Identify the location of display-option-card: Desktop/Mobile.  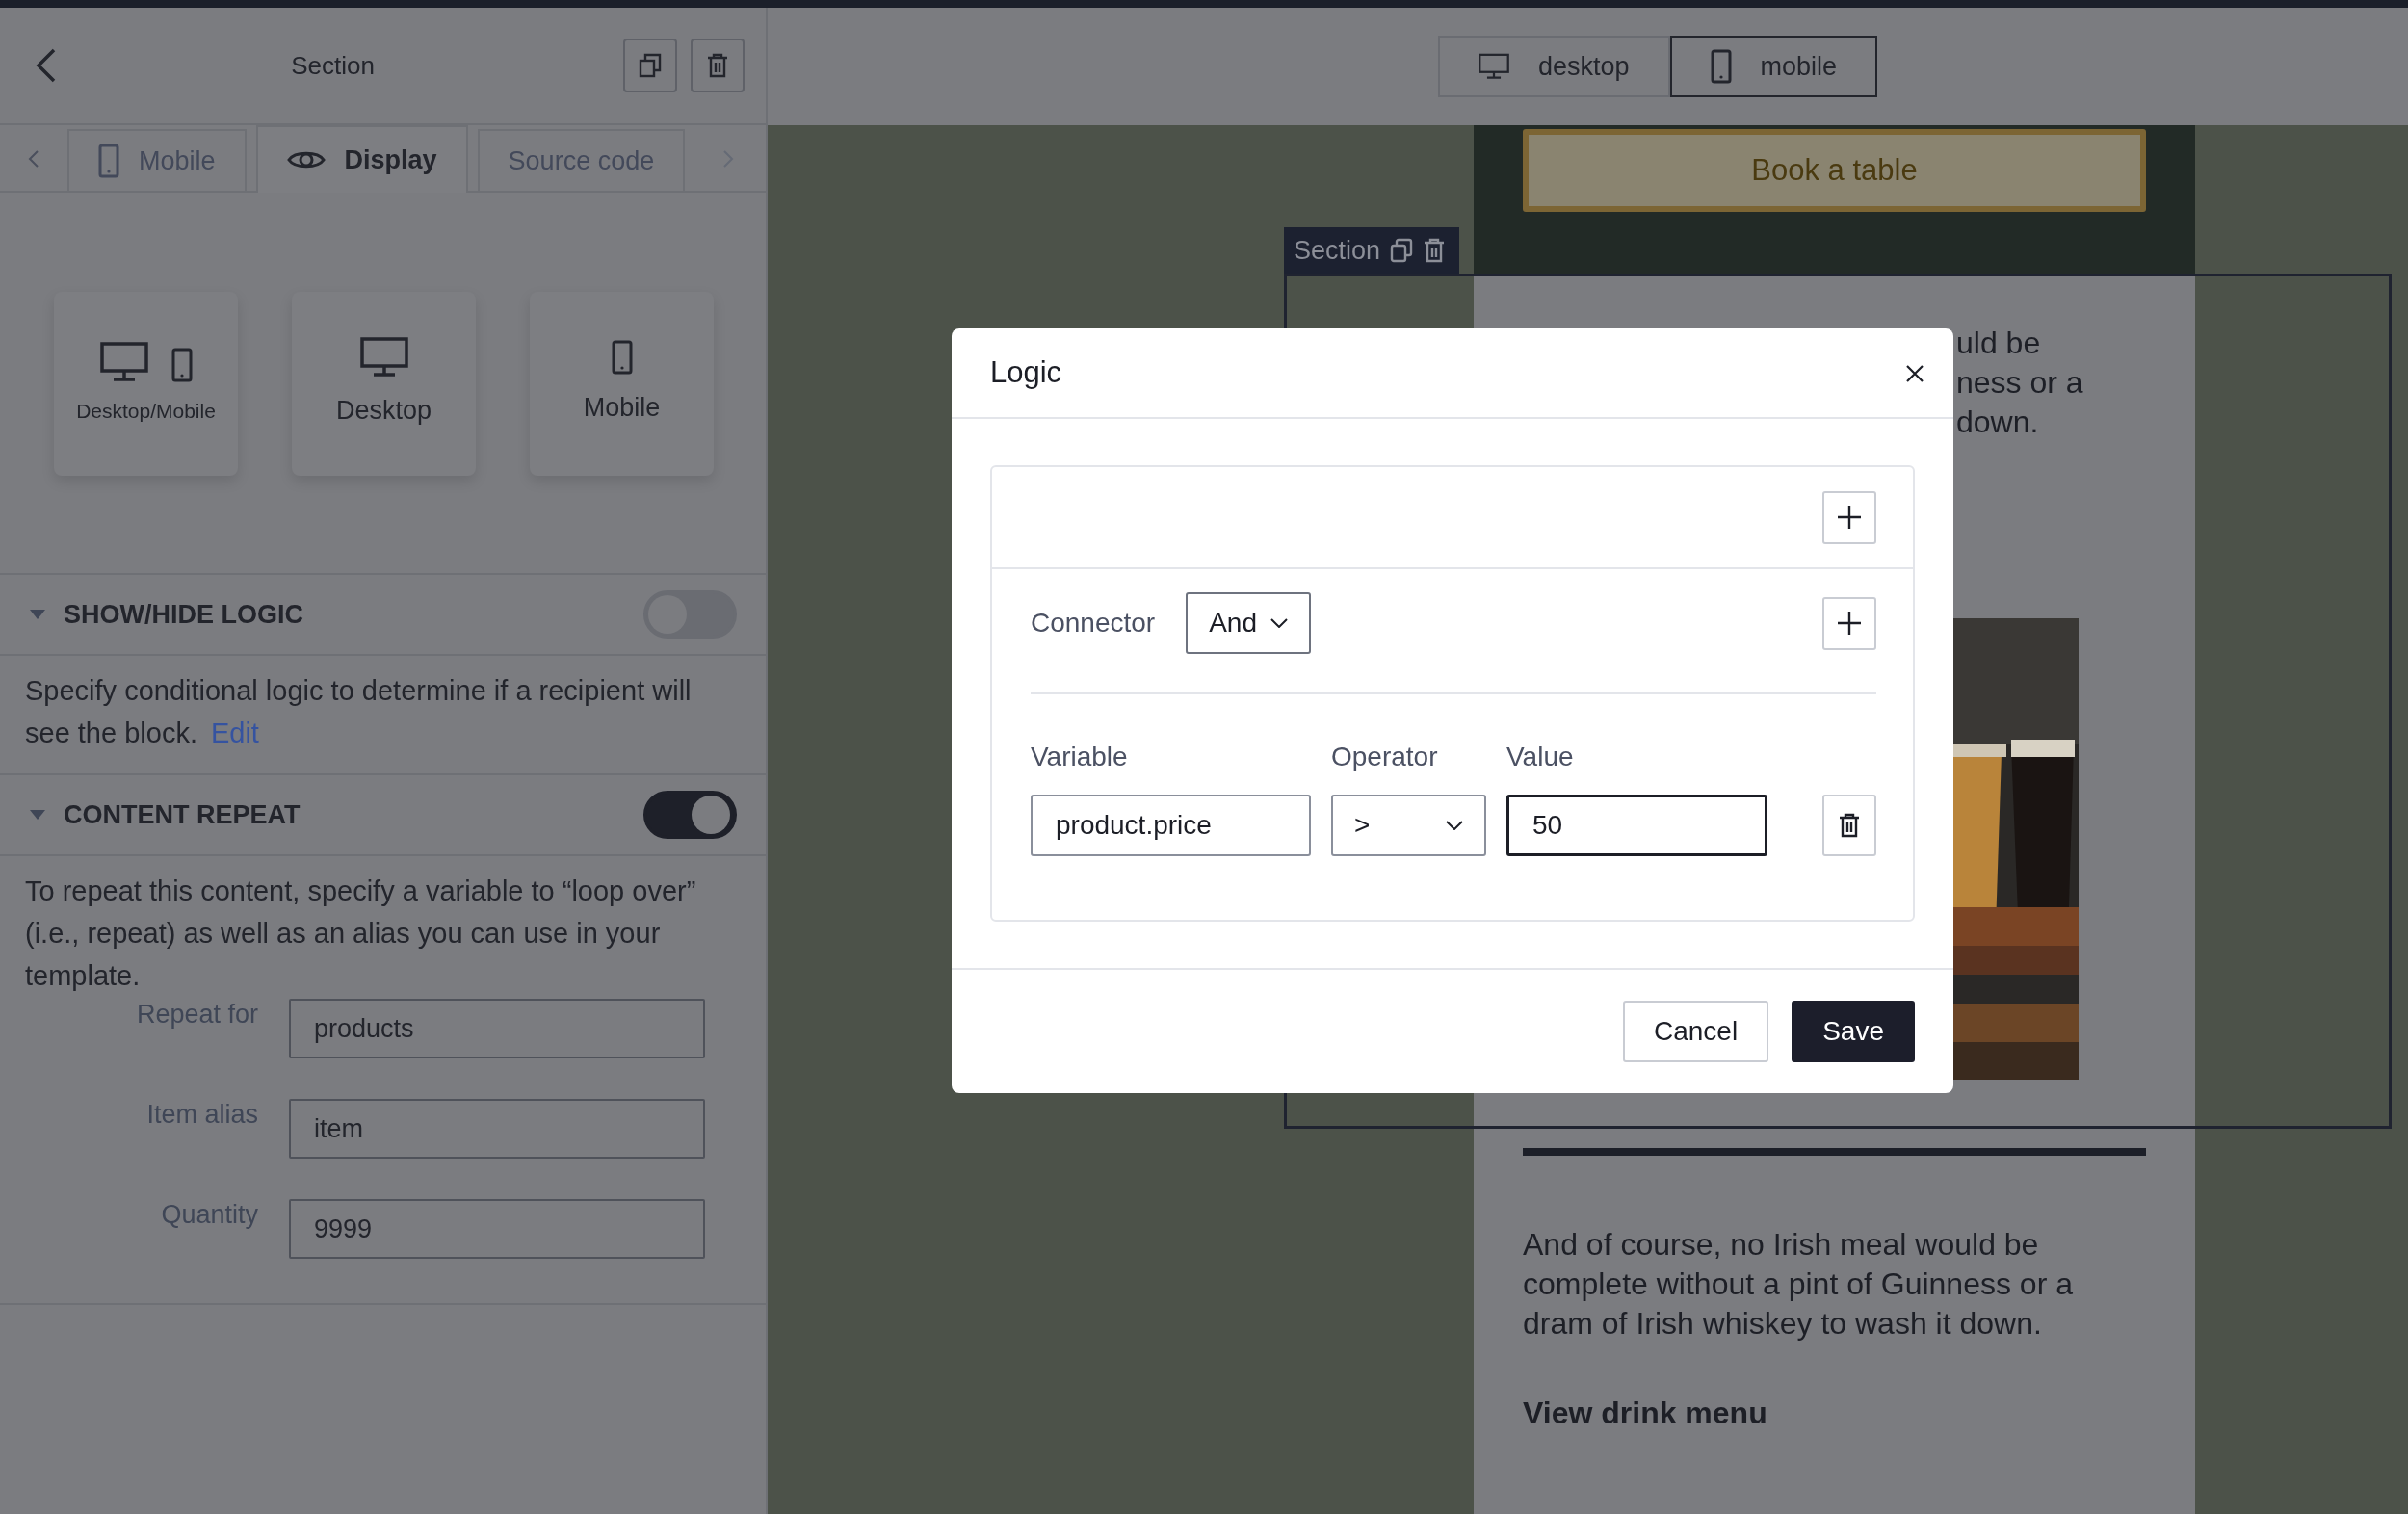
(146, 384).